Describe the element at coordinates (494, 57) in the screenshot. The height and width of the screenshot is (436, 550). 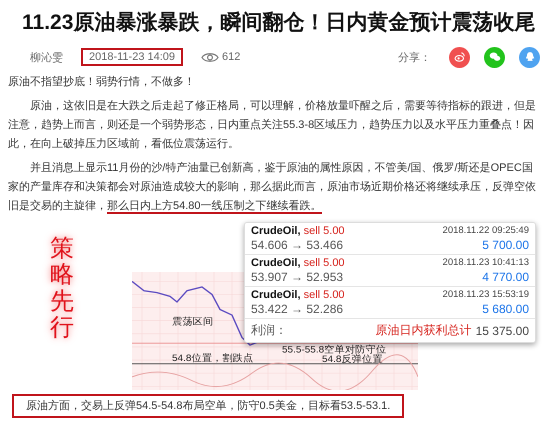
I see `wechat-share-icon` at that location.